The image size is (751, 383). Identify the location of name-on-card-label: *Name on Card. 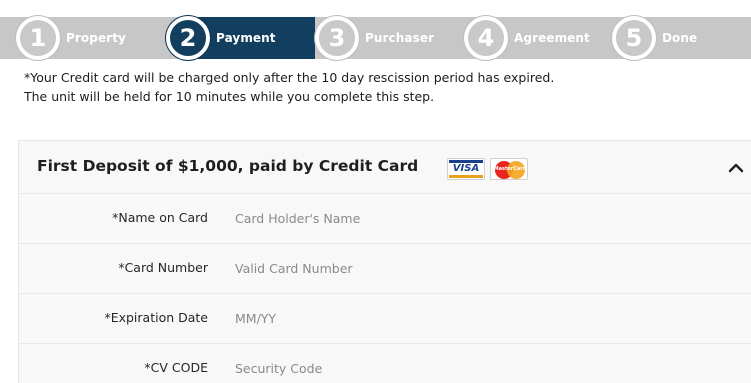
(160, 217).